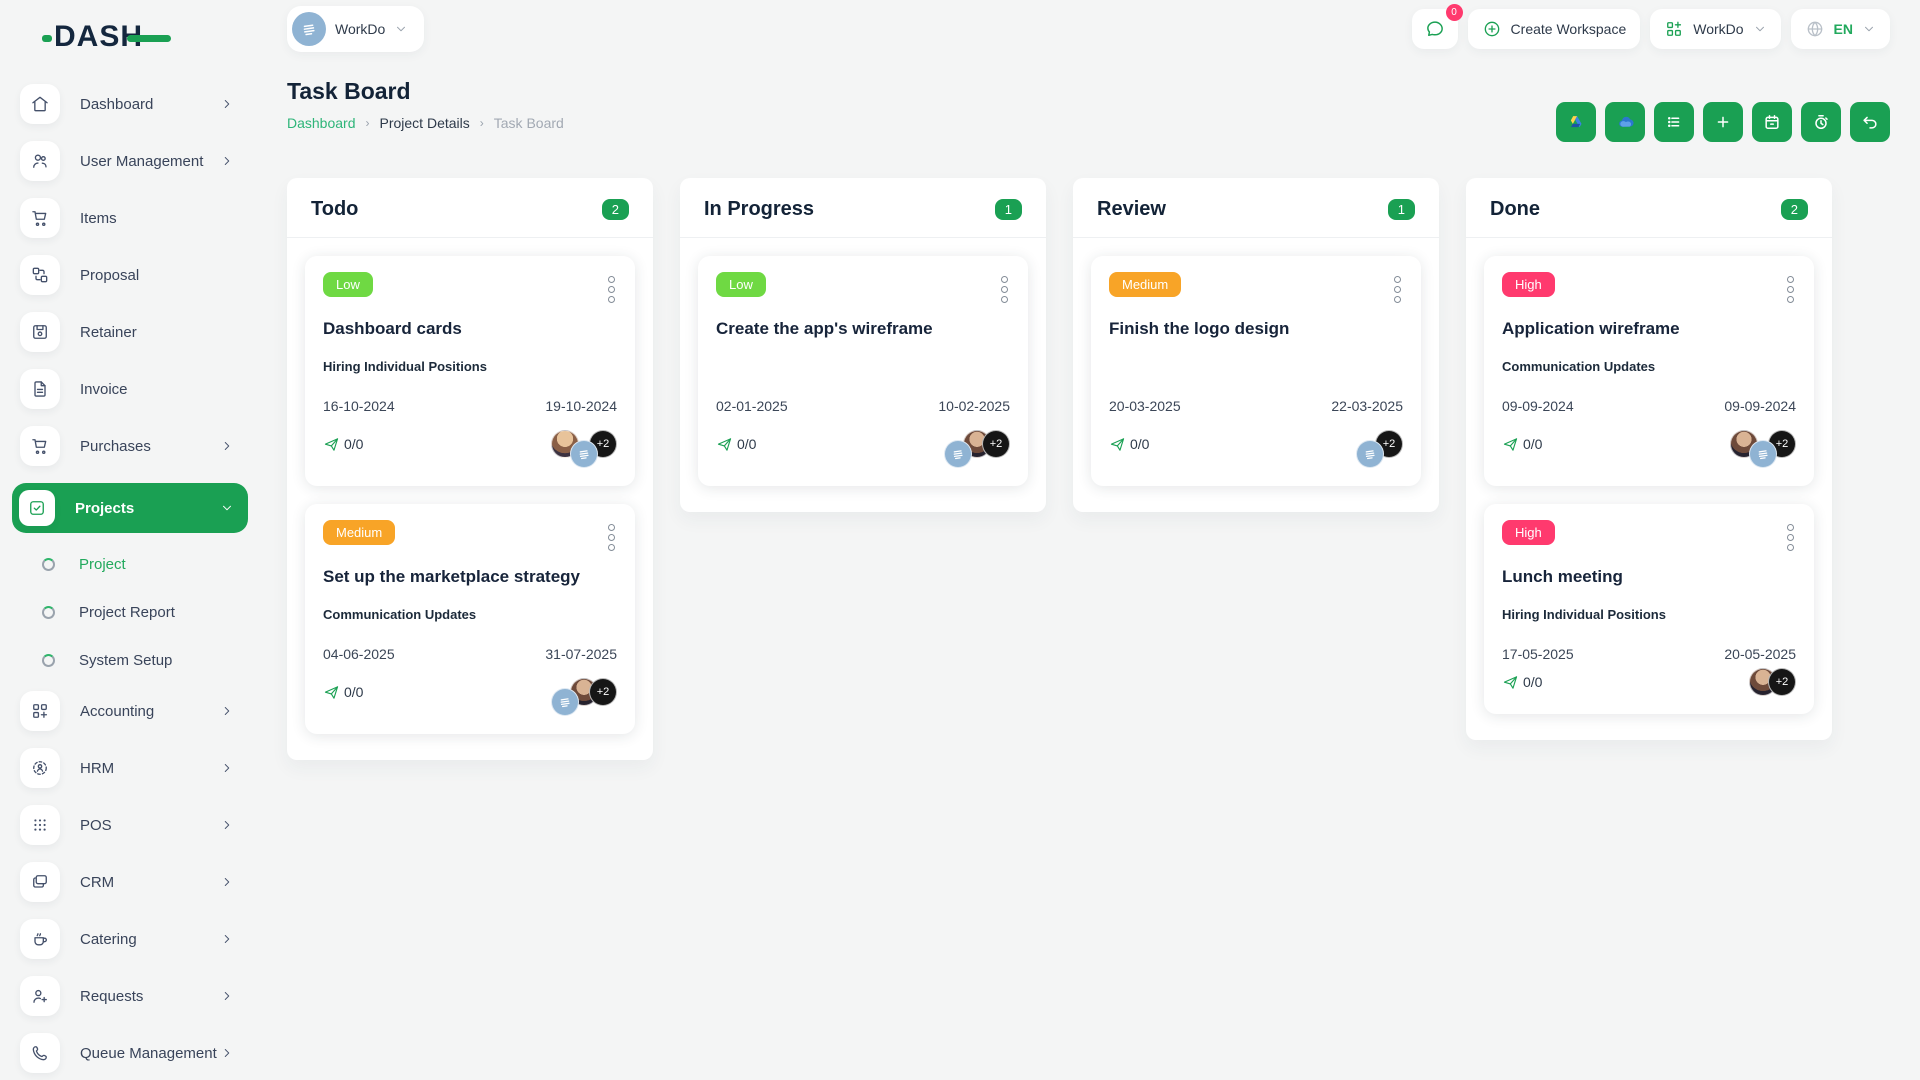  Describe the element at coordinates (40, 332) in the screenshot. I see `save-icon` at that location.